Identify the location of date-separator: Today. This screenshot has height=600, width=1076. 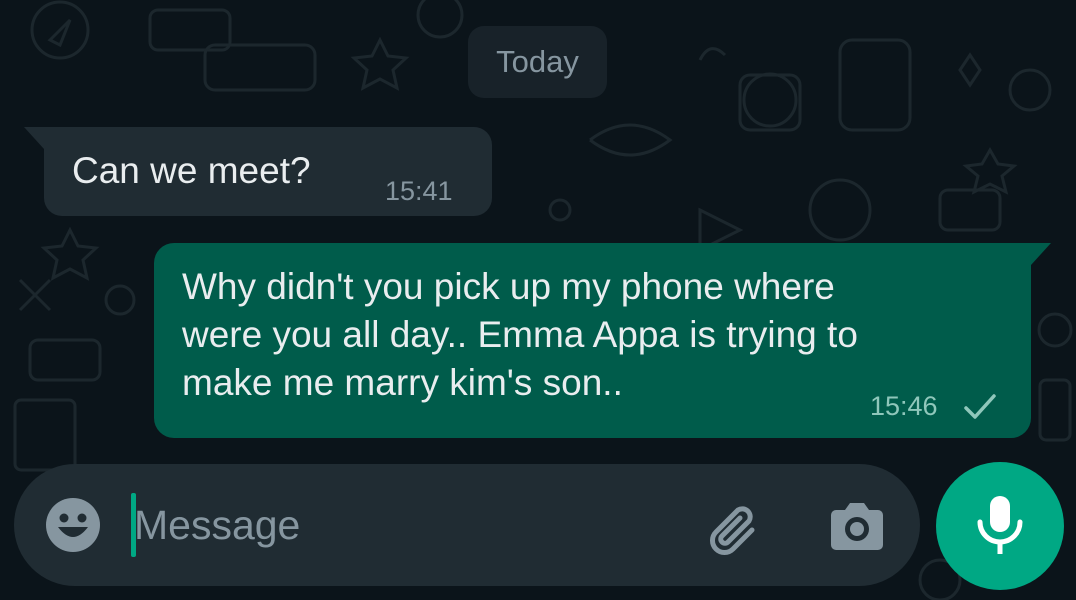
(537, 62).